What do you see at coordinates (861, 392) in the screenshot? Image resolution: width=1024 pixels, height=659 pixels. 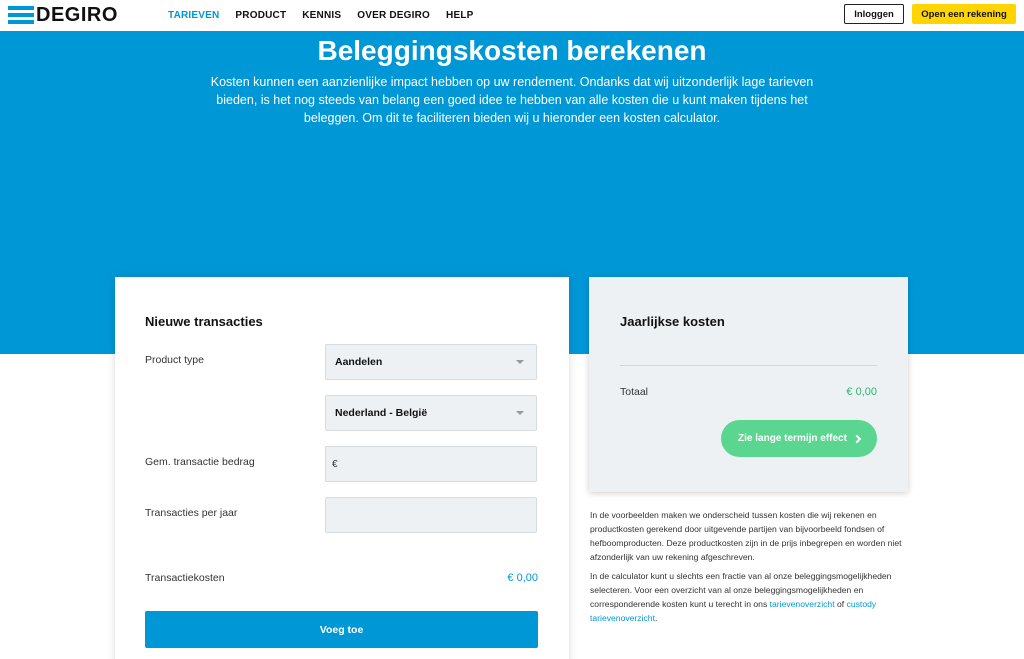 I see `total-value: € 0,00` at bounding box center [861, 392].